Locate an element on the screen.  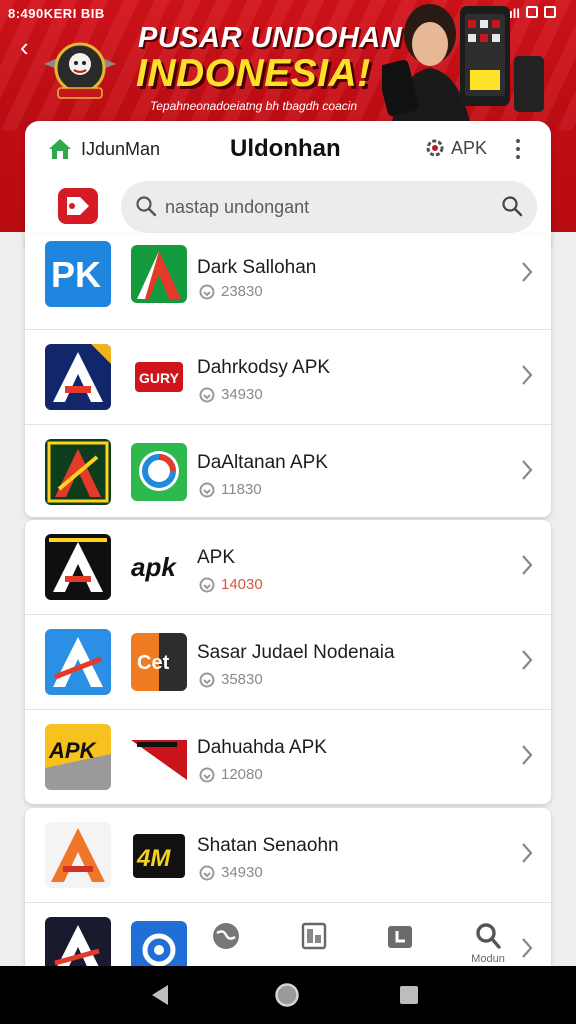
apk-text-icon: apk is located at coordinates (159, 567).